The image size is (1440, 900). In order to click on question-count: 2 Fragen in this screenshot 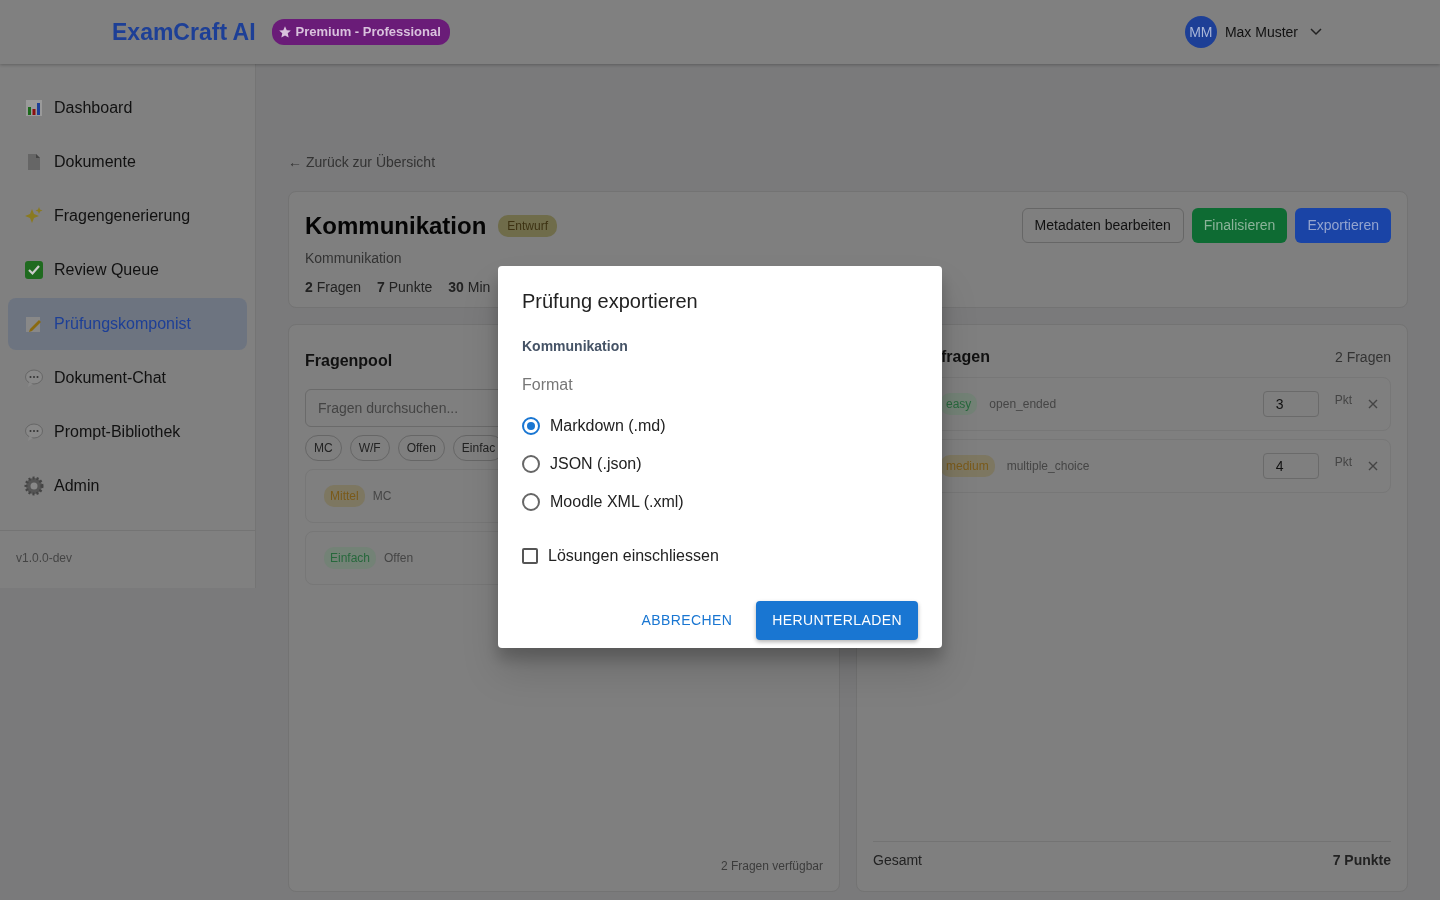, I will do `click(1362, 357)`.